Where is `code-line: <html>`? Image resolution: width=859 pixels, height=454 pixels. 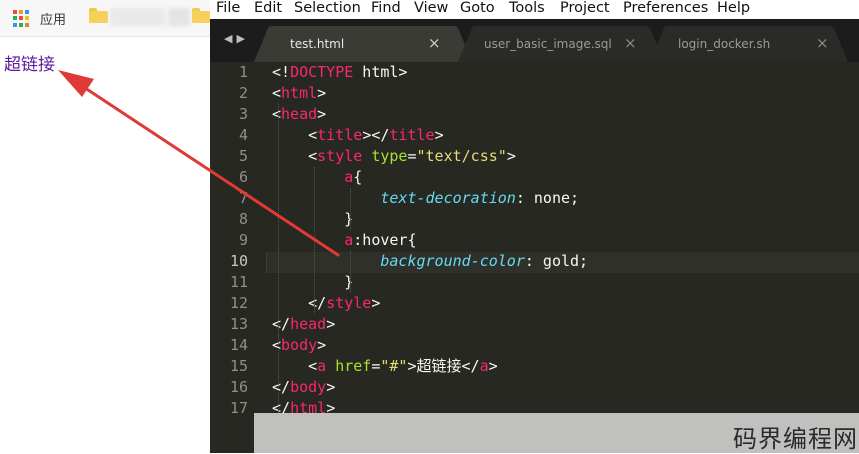
code-line: <html> is located at coordinates (299, 93).